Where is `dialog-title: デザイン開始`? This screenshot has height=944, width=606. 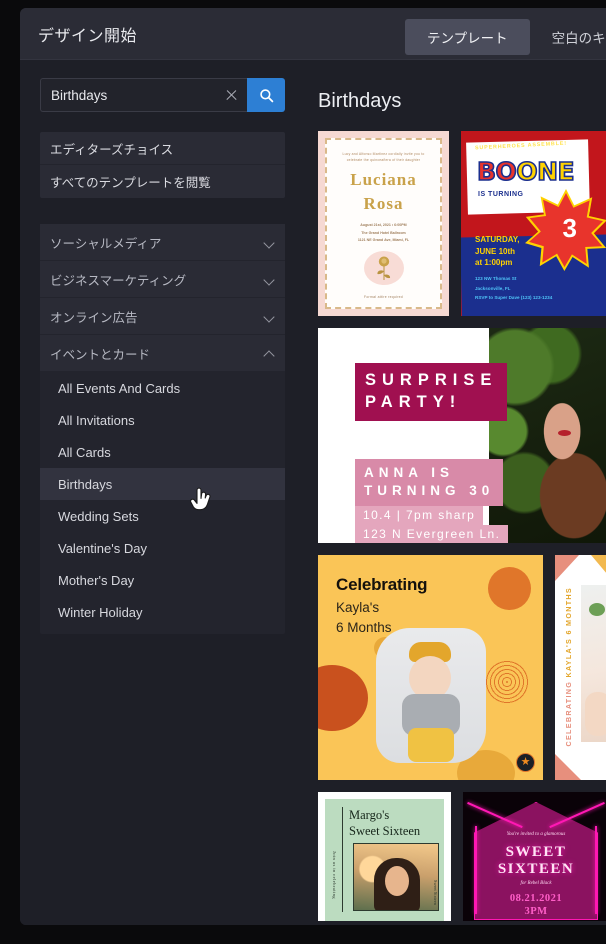 dialog-title: デザイン開始 is located at coordinates (88, 36).